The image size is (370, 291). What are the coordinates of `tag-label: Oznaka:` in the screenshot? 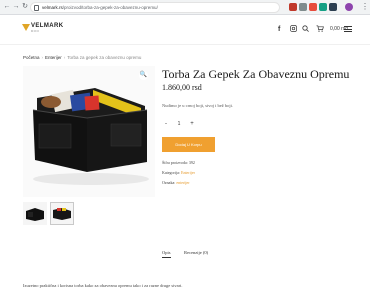 It's located at (169, 182).